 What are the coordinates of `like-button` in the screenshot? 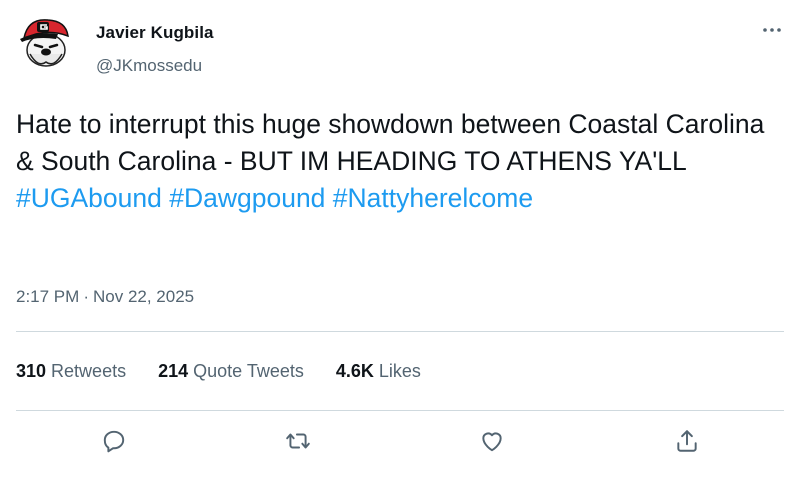 It's located at (492, 441).